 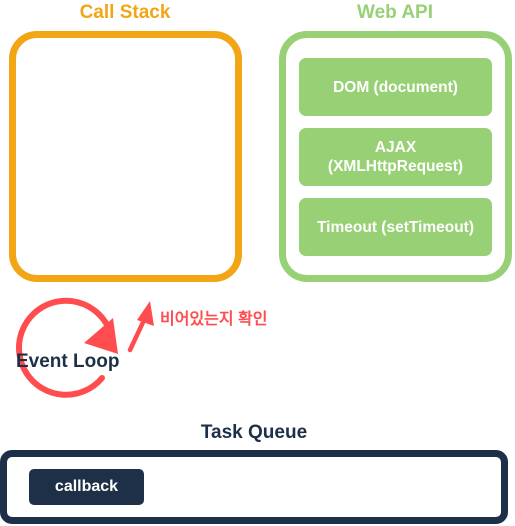 I want to click on check-empty-label: 비어있는지 확인, so click(x=214, y=319).